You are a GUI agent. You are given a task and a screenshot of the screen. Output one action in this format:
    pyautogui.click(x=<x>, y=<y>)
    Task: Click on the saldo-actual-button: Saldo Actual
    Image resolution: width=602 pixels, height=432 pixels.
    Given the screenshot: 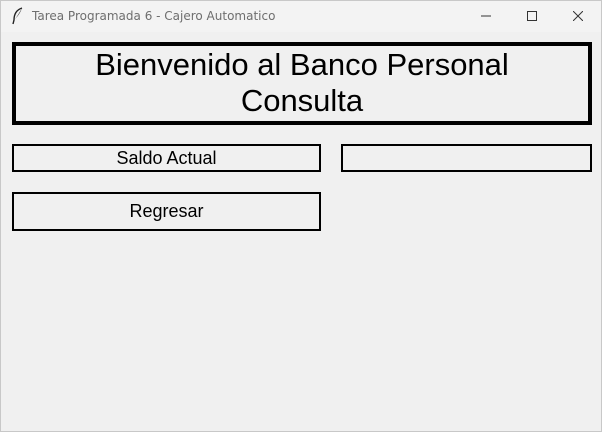 What is the action you would take?
    pyautogui.click(x=166, y=158)
    